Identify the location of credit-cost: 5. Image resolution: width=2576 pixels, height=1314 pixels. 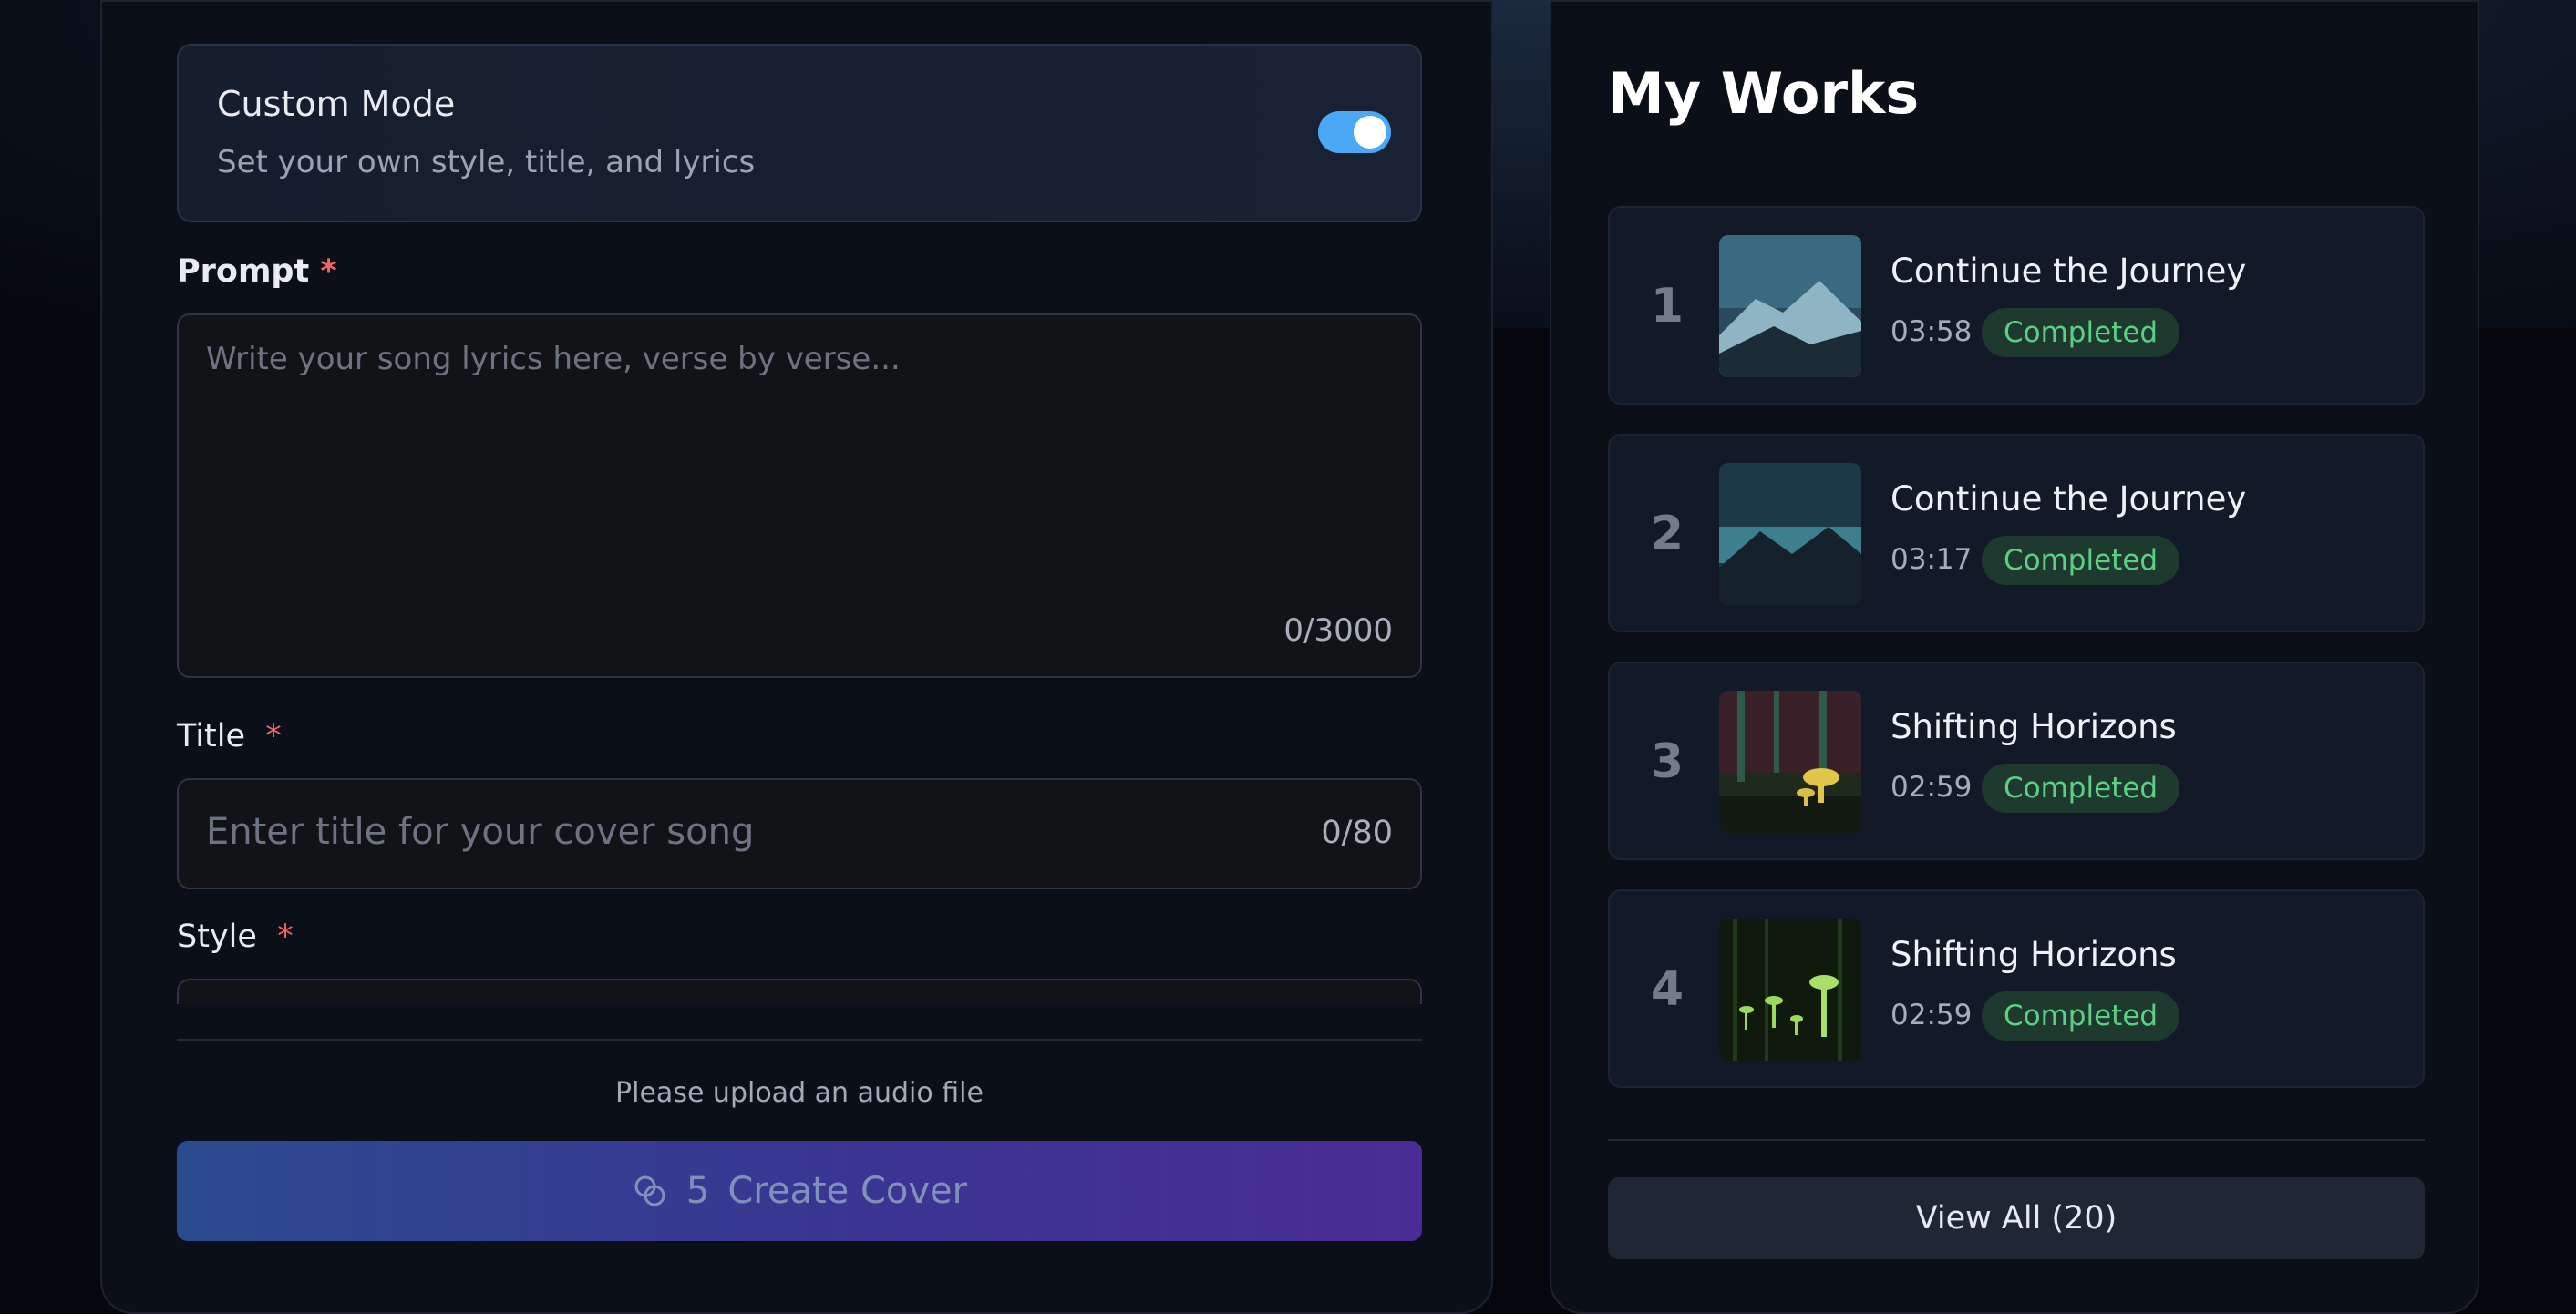
(697, 1191).